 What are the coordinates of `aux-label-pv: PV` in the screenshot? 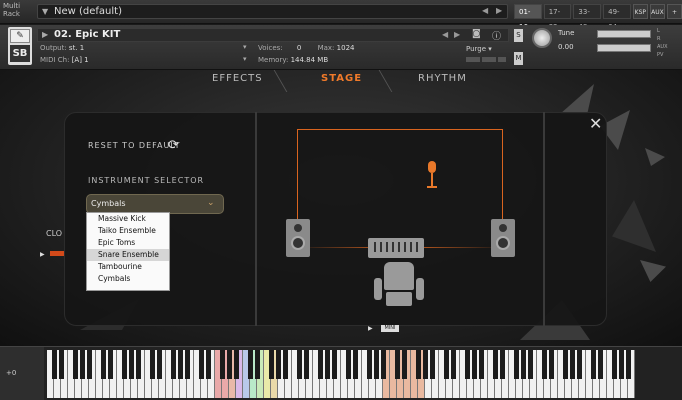 It's located at (662, 55).